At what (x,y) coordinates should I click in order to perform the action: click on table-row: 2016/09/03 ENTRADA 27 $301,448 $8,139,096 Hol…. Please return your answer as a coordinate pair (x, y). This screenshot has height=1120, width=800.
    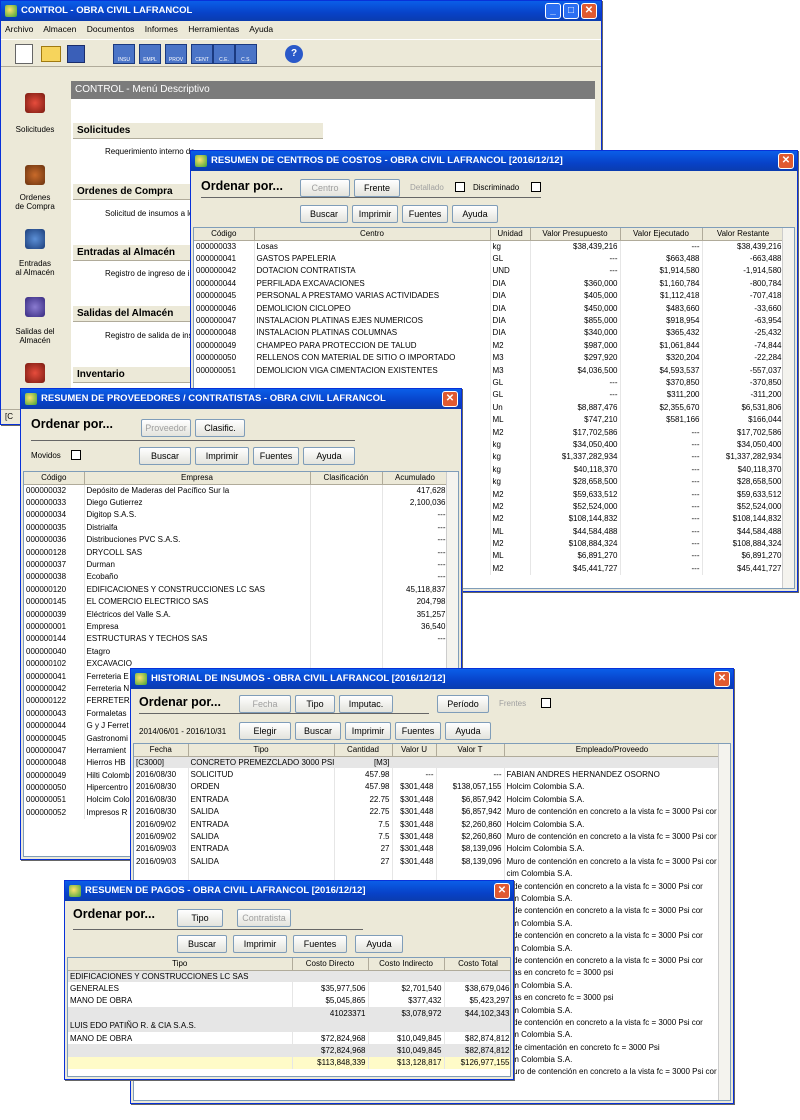
    Looking at the image, I should click on (427, 849).